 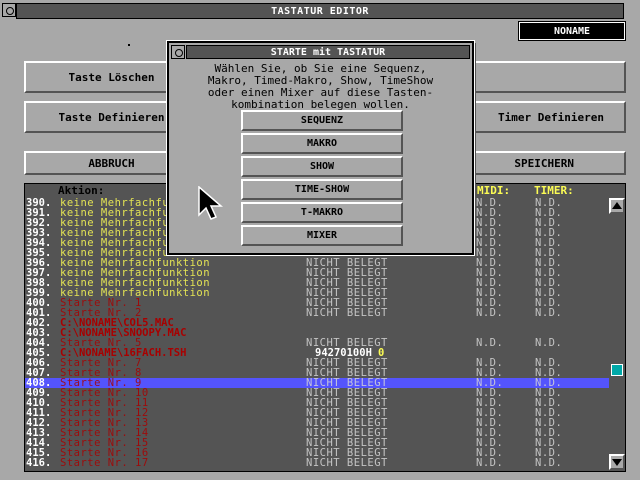 What do you see at coordinates (328, 52) in the screenshot?
I see `dialog-title: STARTE mit TASTATUR` at bounding box center [328, 52].